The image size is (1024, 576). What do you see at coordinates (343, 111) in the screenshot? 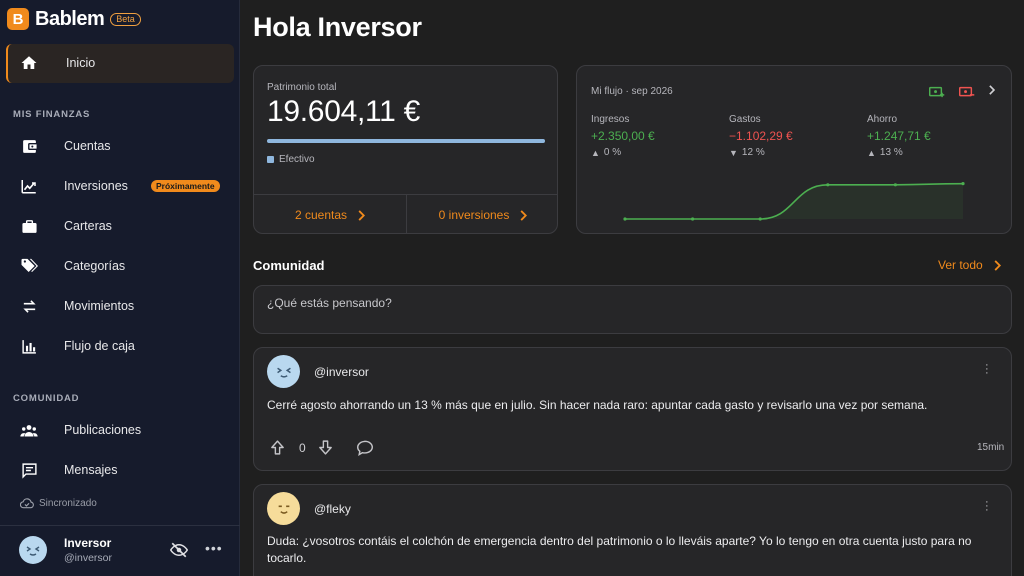
I see `patrimonio-value: 19.604,11 €` at bounding box center [343, 111].